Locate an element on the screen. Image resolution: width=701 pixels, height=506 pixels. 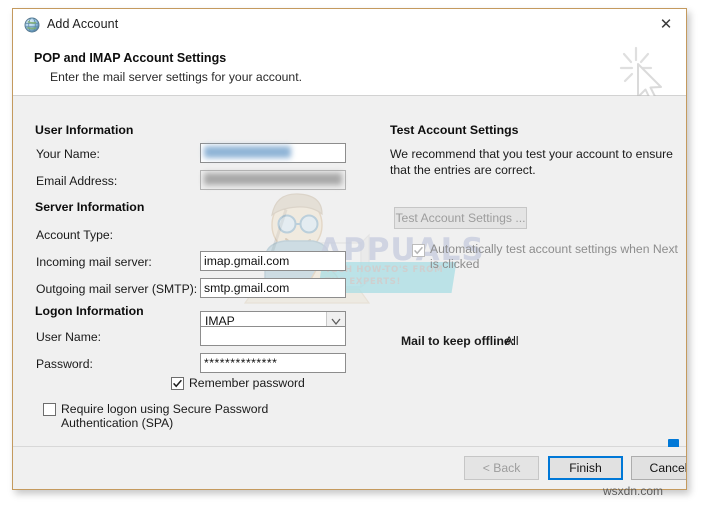
section-test-account-settings: Test Account Settings is located at coordinates (454, 130).